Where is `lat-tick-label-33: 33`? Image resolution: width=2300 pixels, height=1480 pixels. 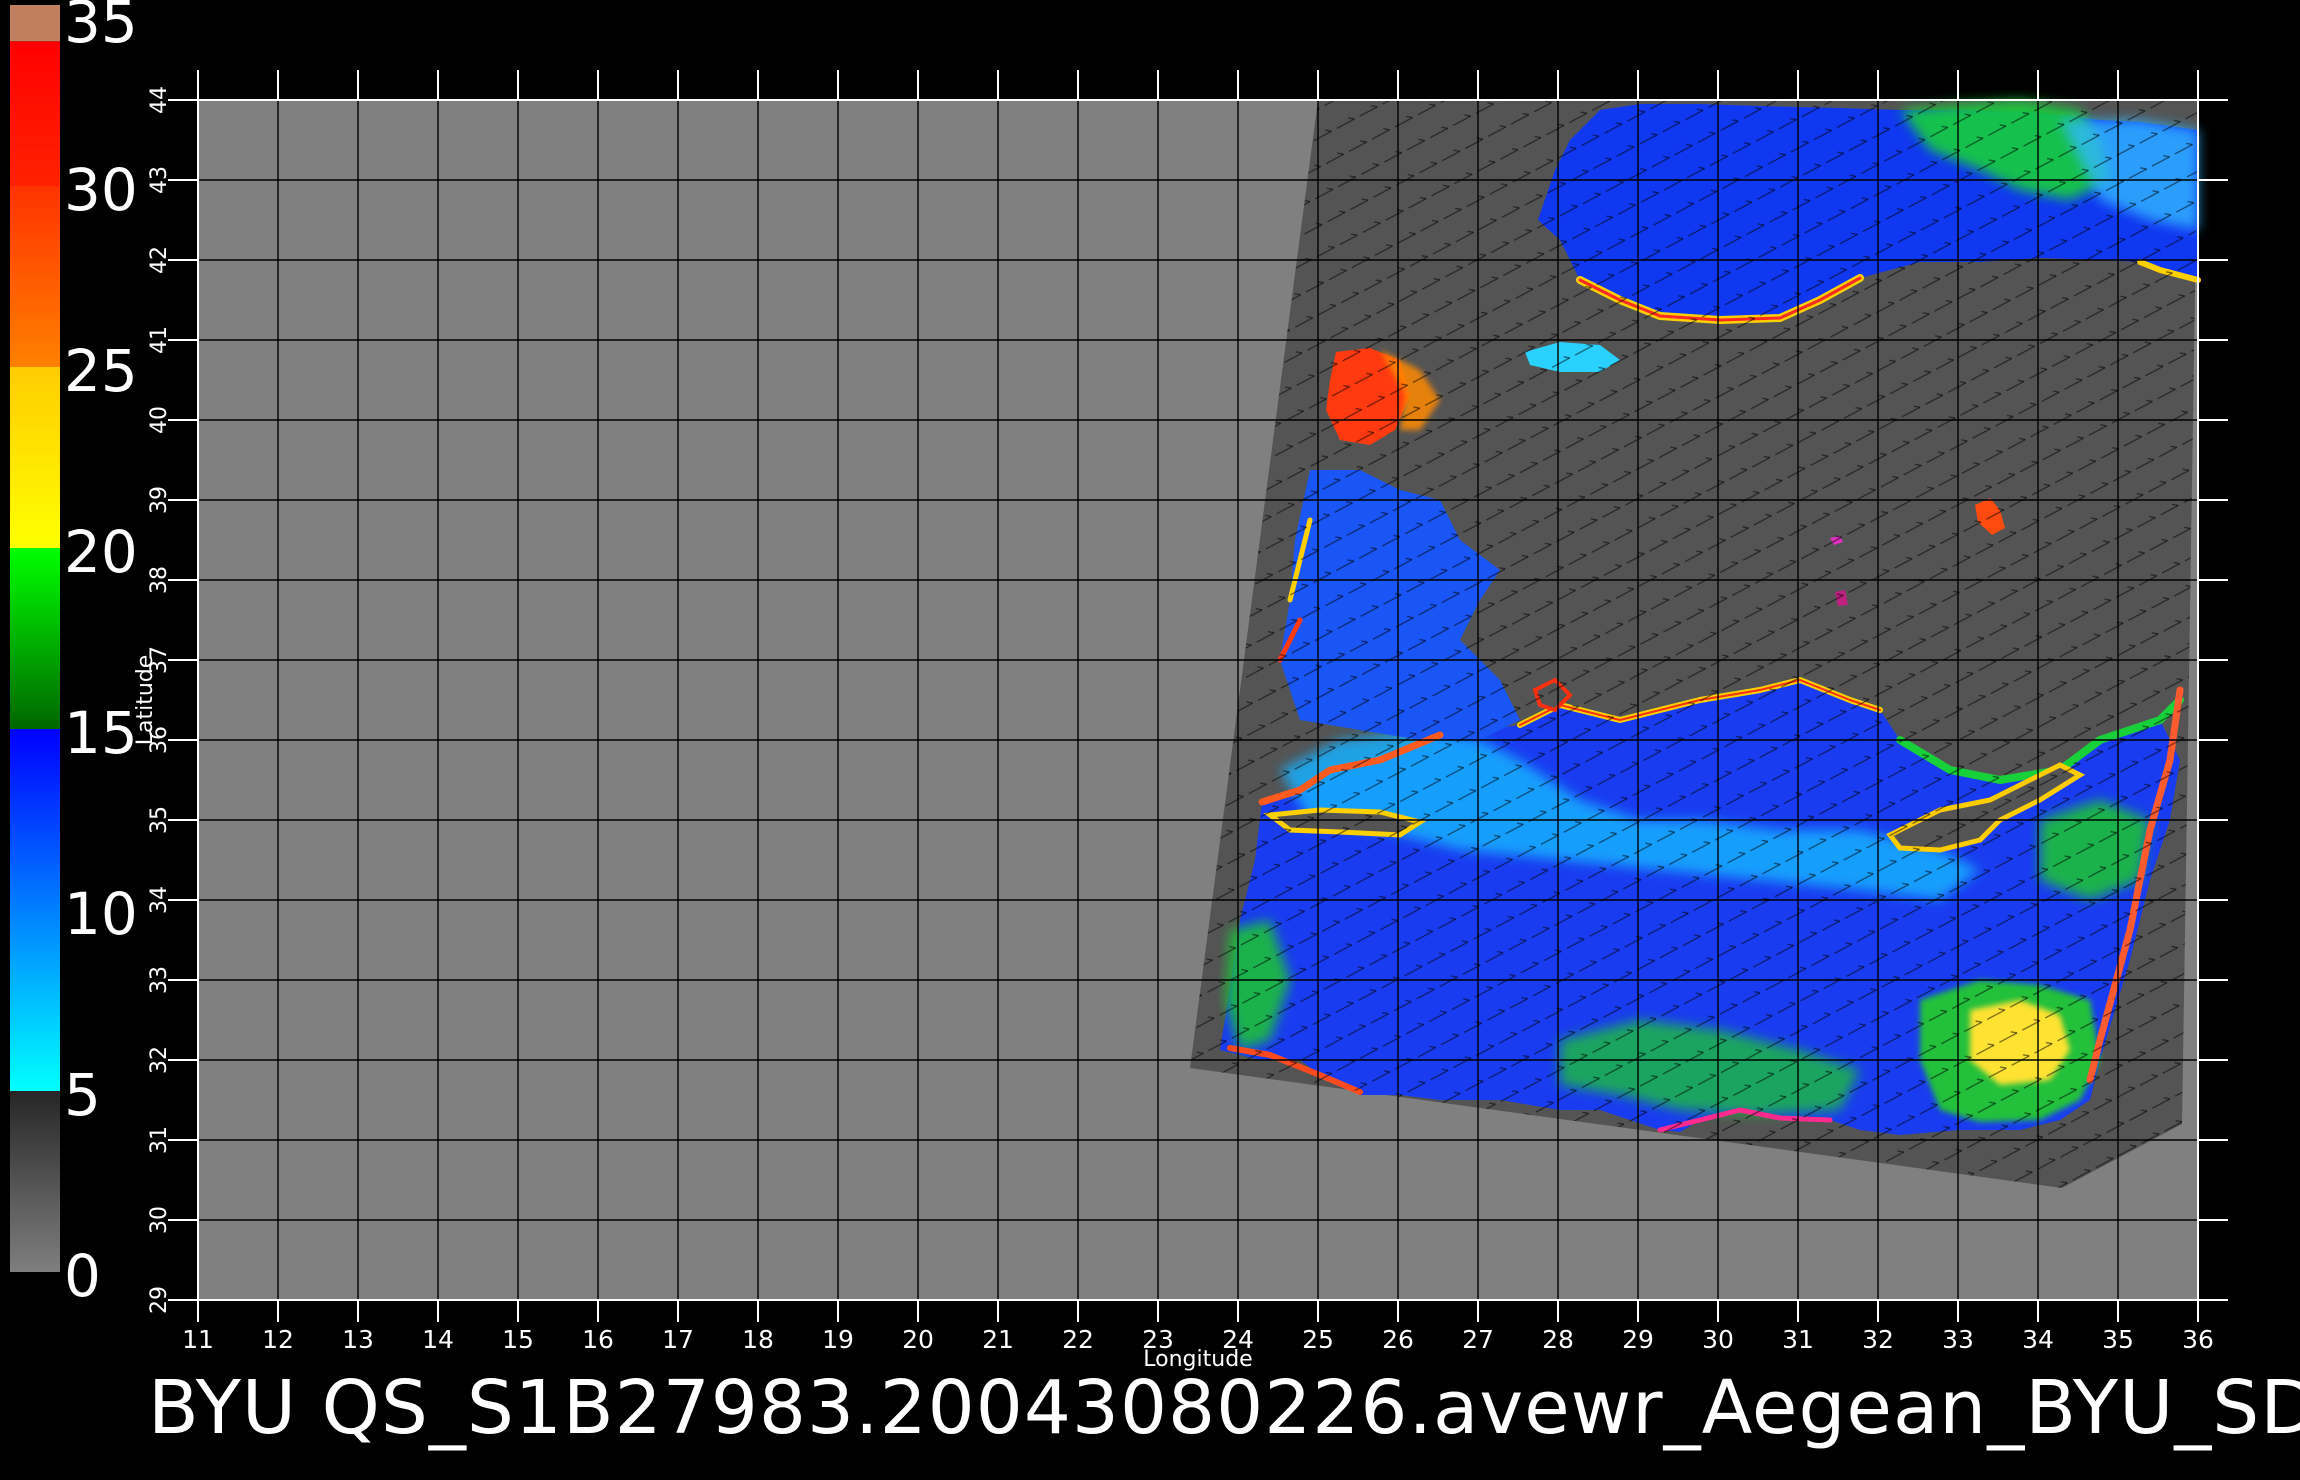
lat-tick-label-33: 33 is located at coordinates (159, 980).